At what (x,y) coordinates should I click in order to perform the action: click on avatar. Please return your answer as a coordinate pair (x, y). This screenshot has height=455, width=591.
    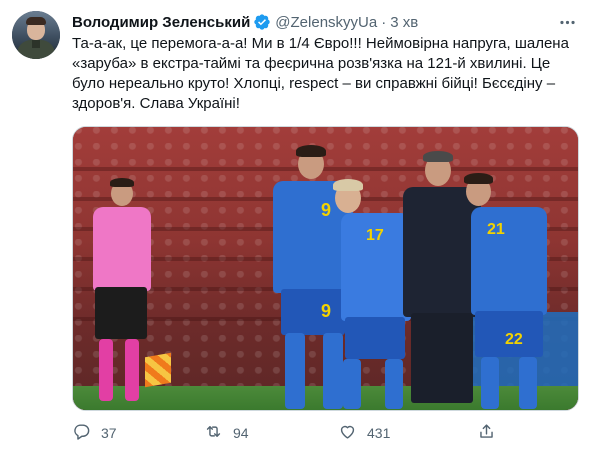
    Looking at the image, I should click on (36, 35).